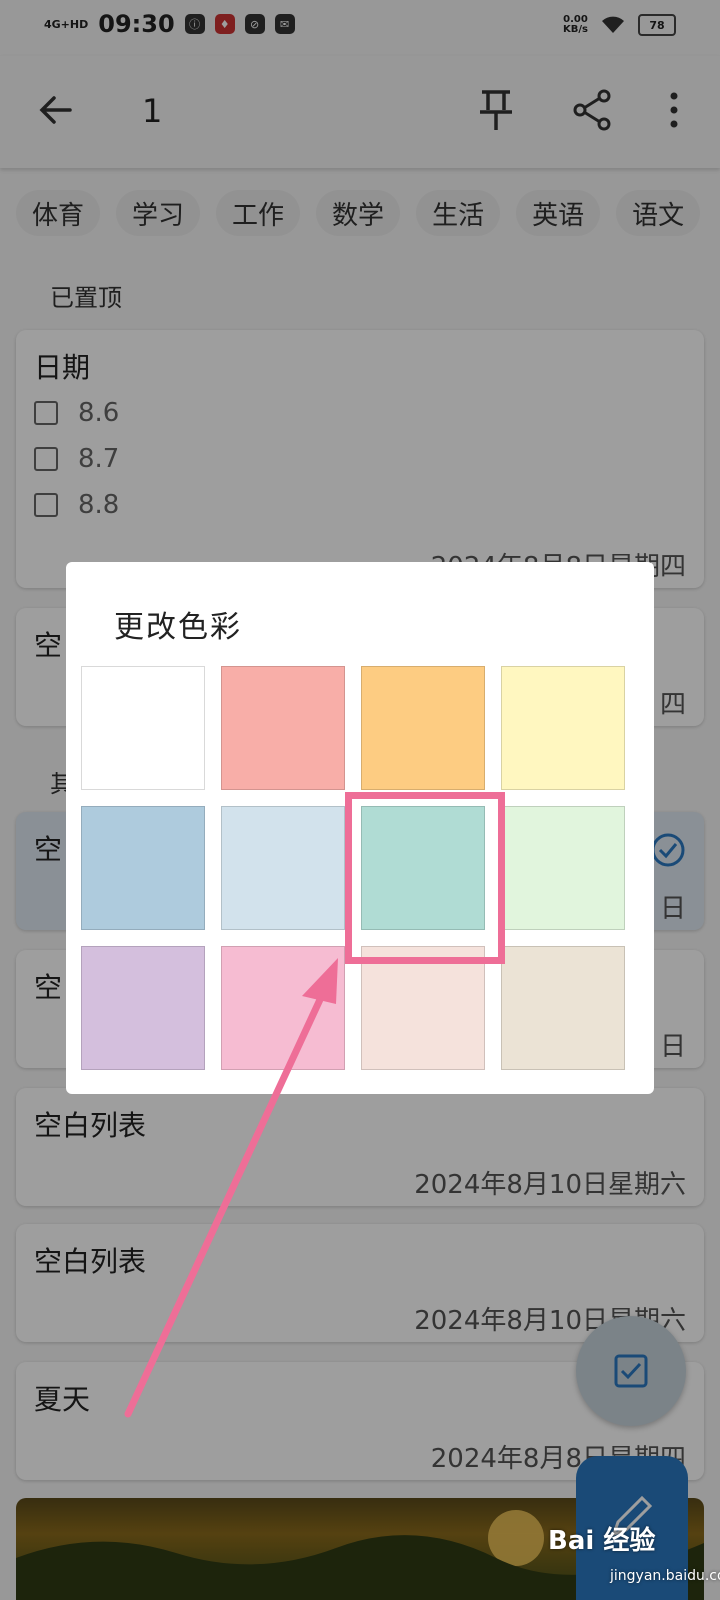 The image size is (720, 1600). I want to click on watermark-logo: Bai 经验, so click(602, 1541).